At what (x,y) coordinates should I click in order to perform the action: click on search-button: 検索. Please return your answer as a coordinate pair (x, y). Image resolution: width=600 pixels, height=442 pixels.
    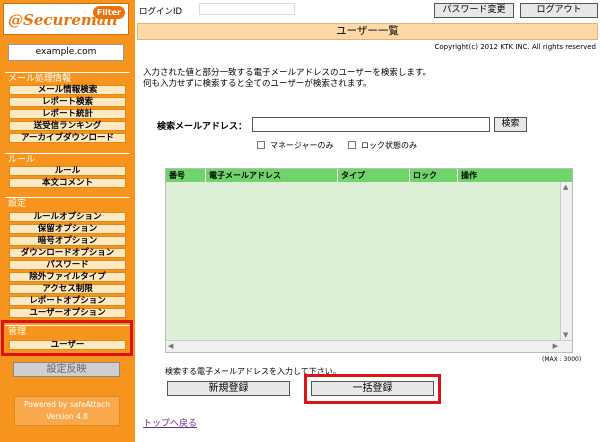
    Looking at the image, I should click on (510, 124).